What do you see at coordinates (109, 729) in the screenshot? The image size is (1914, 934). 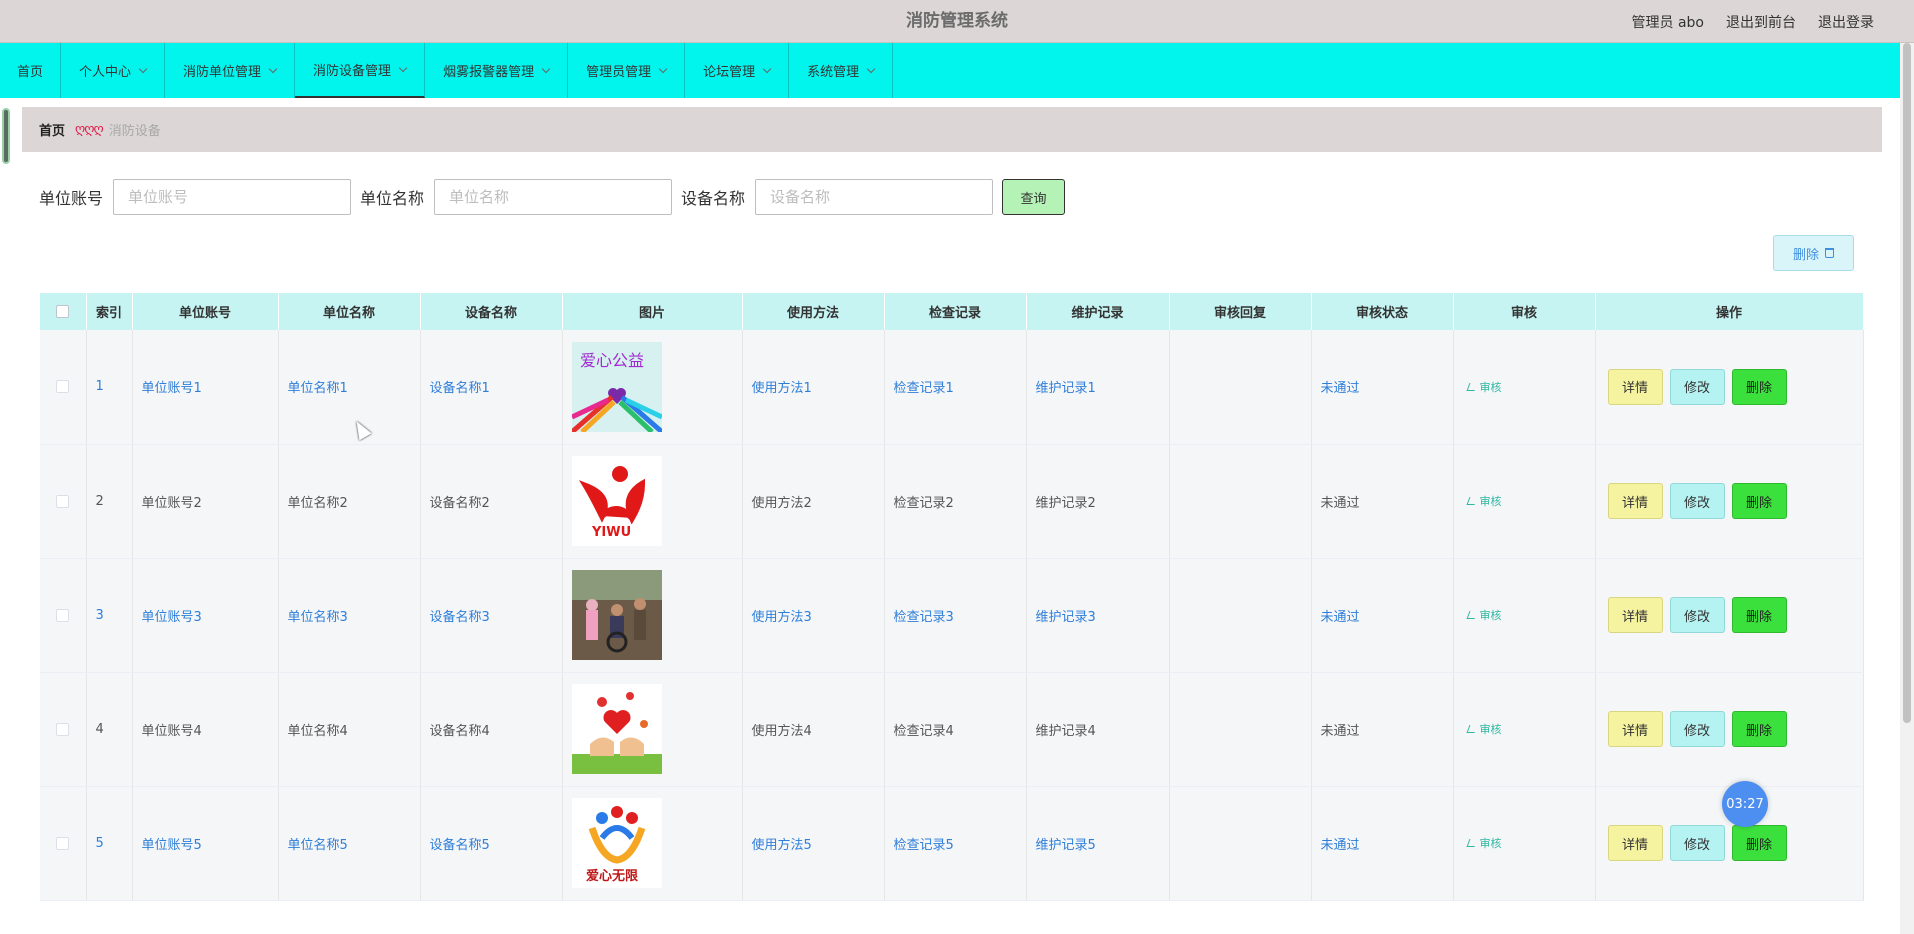 I see `cell-index: 4` at bounding box center [109, 729].